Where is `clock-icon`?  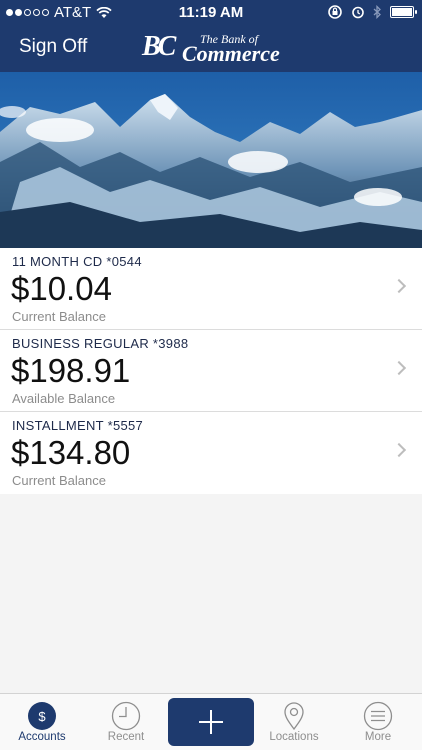
clock-icon is located at coordinates (126, 716).